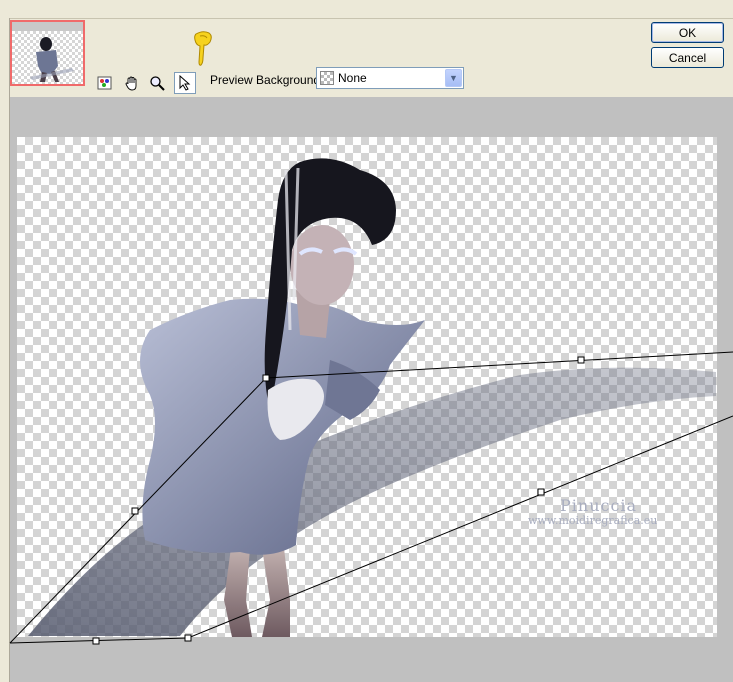 The image size is (733, 682). Describe the element at coordinates (327, 78) in the screenshot. I see `background-swatch` at that location.